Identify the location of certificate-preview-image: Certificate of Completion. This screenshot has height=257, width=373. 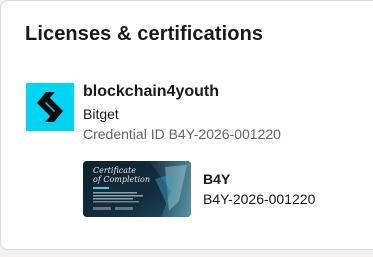
(137, 189).